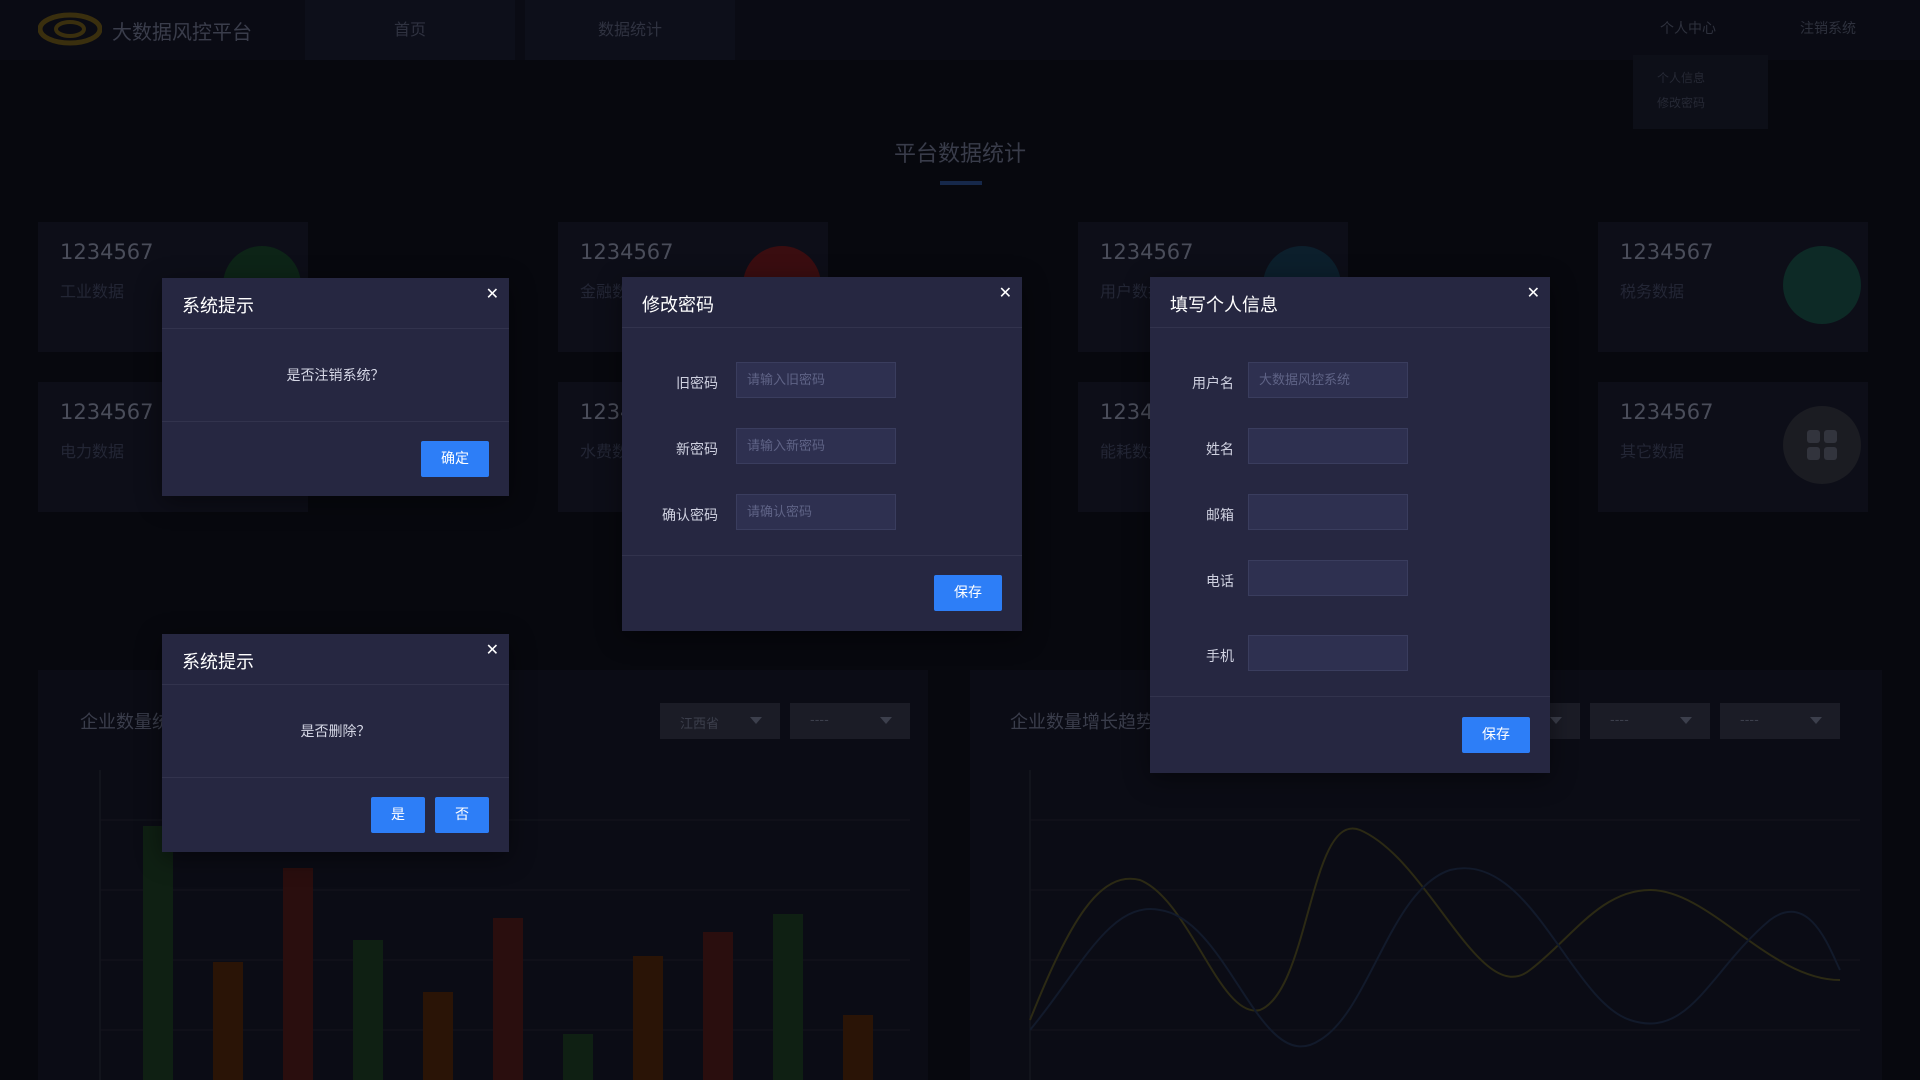 The height and width of the screenshot is (1080, 1920). Describe the element at coordinates (850, 721) in the screenshot. I see `city-select: ----` at that location.